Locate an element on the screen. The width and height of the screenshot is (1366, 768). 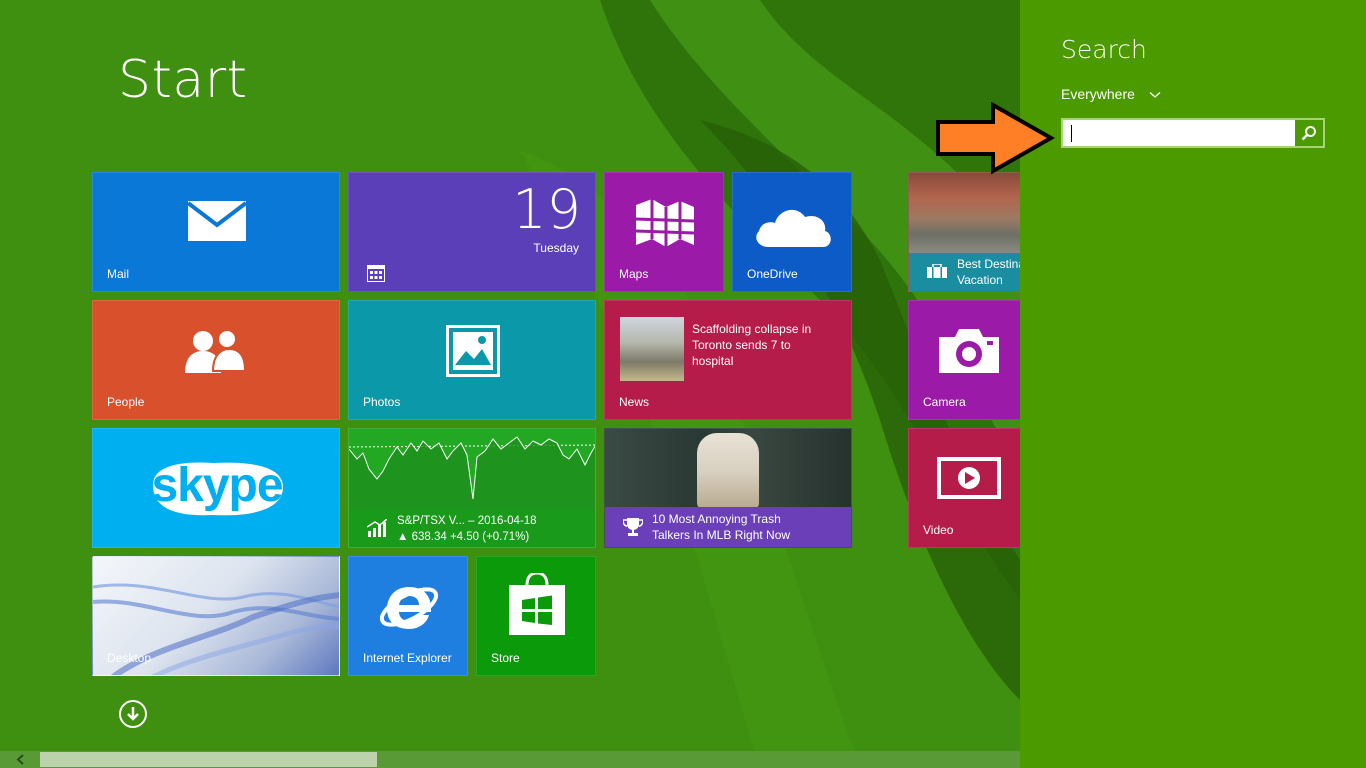
tile-calendar: 19 Tuesday is located at coordinates (472, 232).